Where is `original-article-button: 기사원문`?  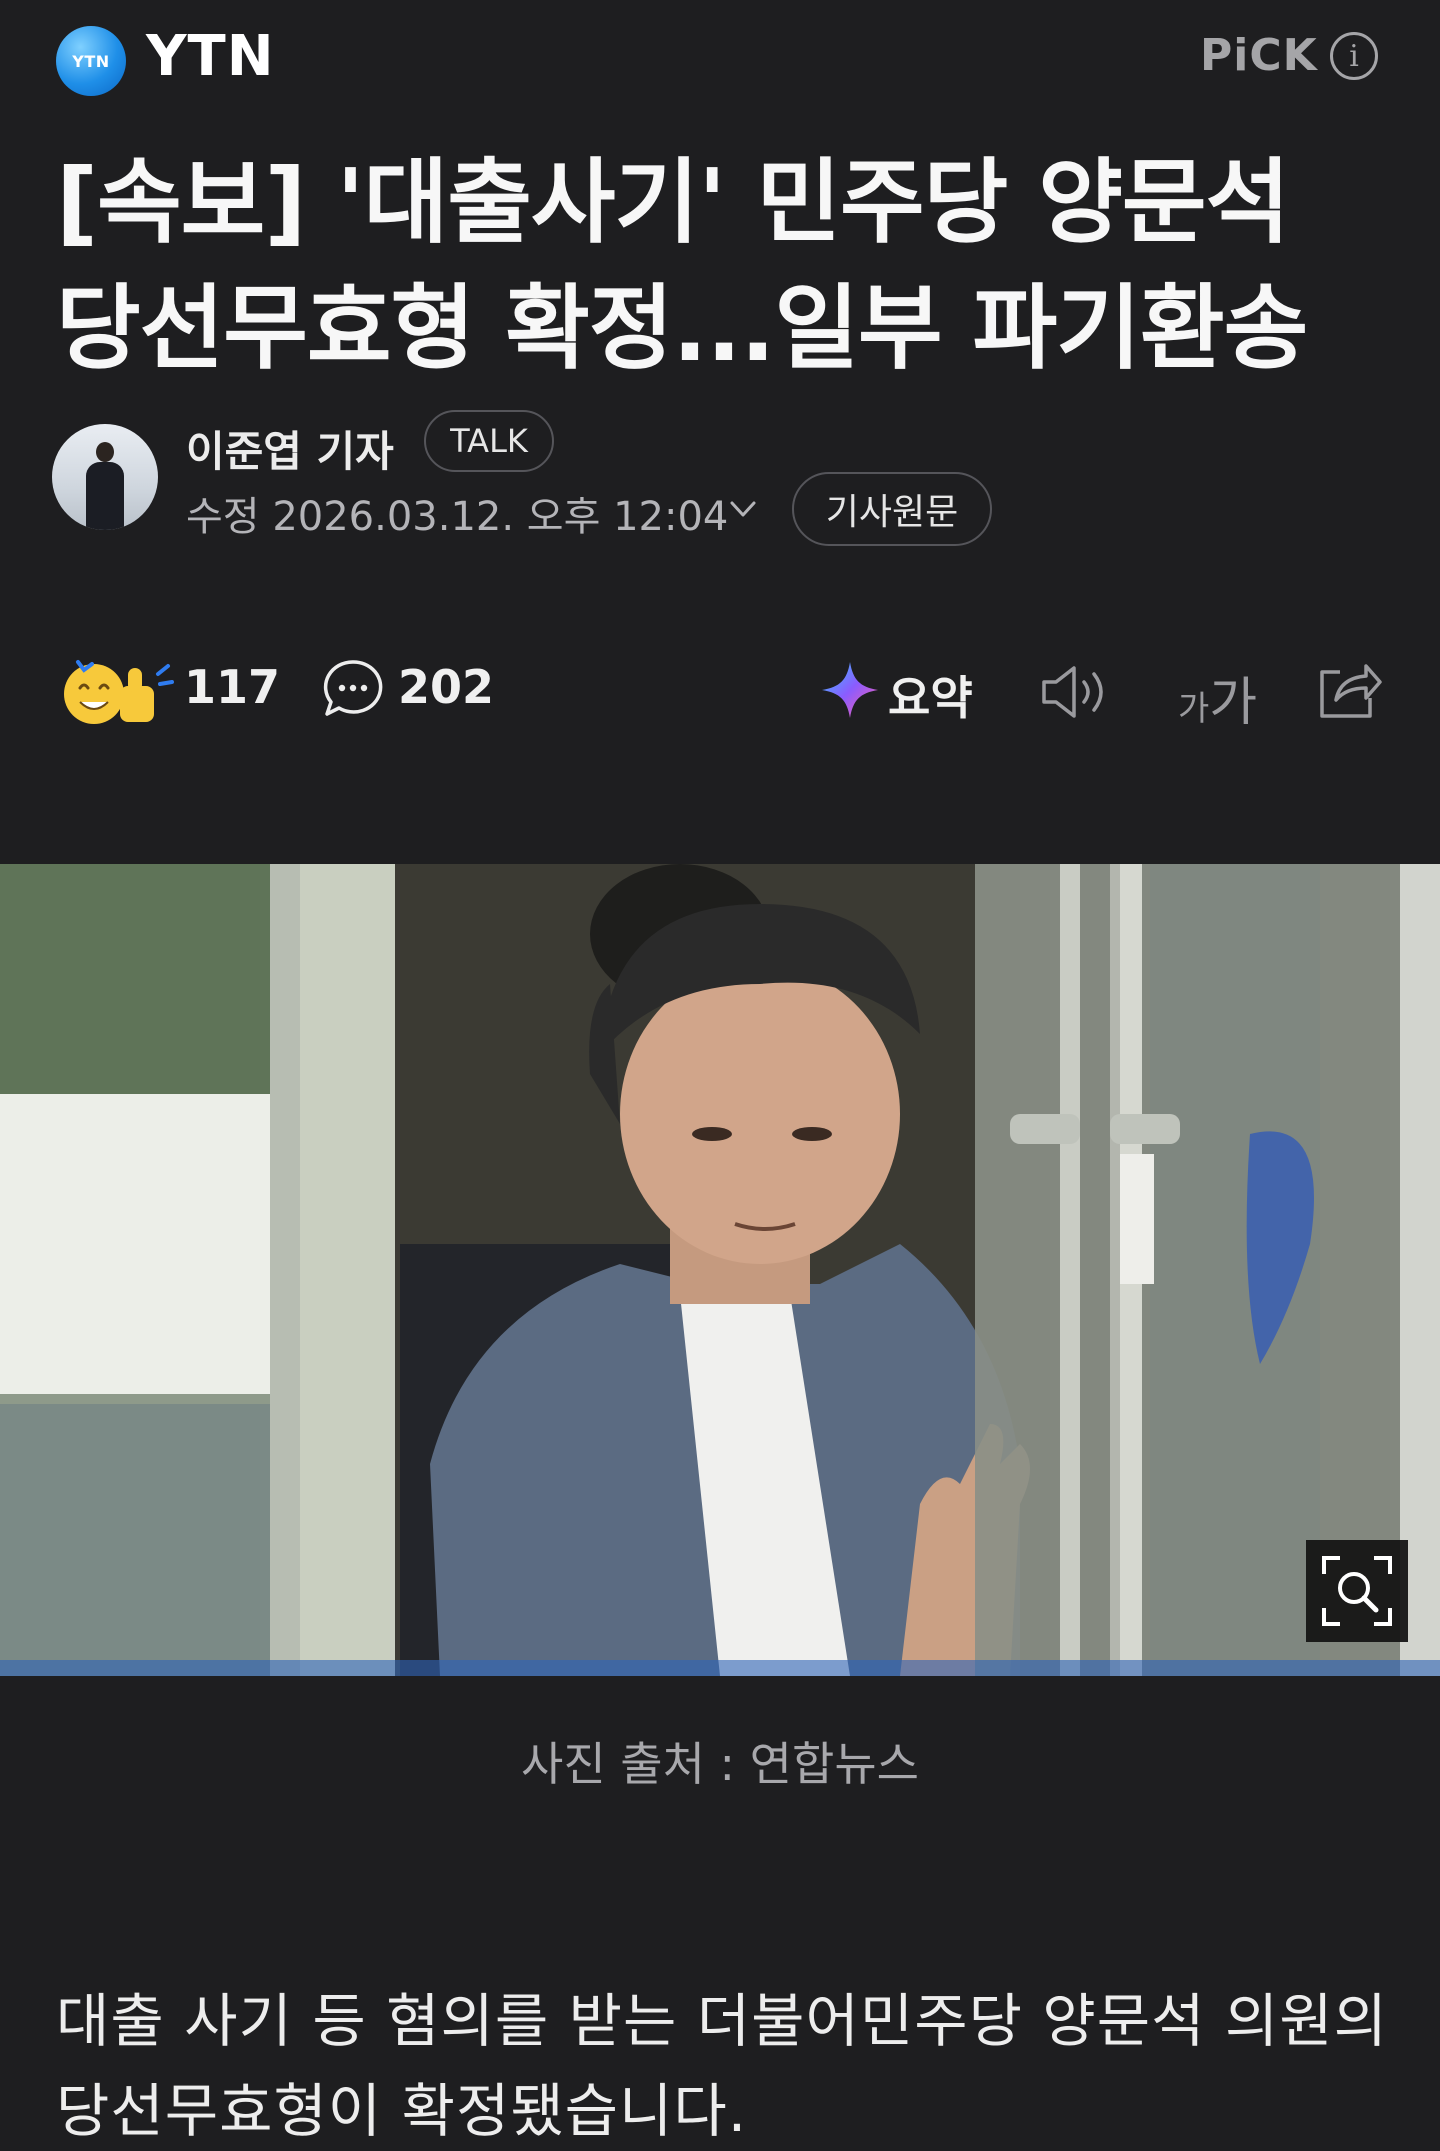 original-article-button: 기사원문 is located at coordinates (892, 509).